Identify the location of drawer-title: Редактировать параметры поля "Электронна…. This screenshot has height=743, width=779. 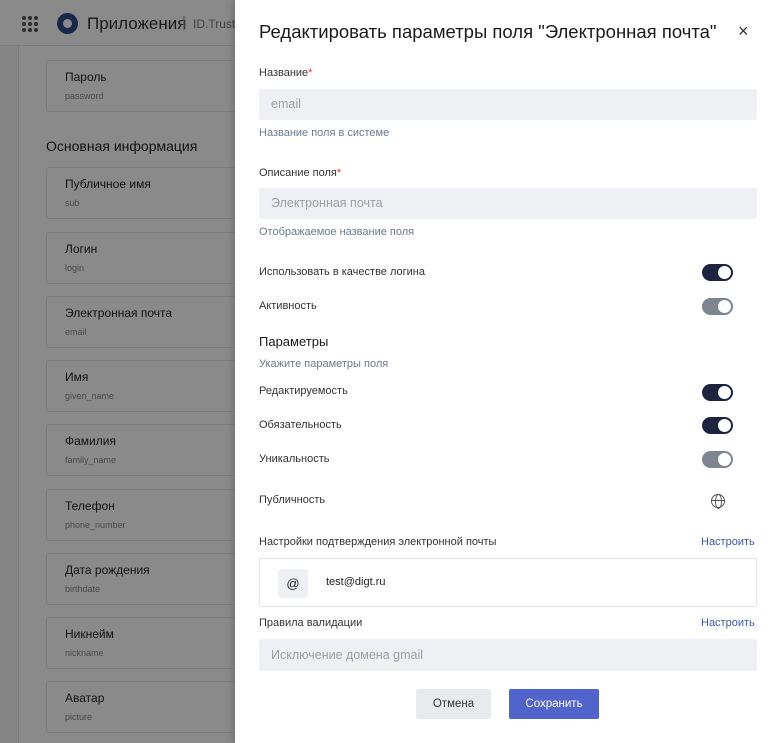
(488, 31).